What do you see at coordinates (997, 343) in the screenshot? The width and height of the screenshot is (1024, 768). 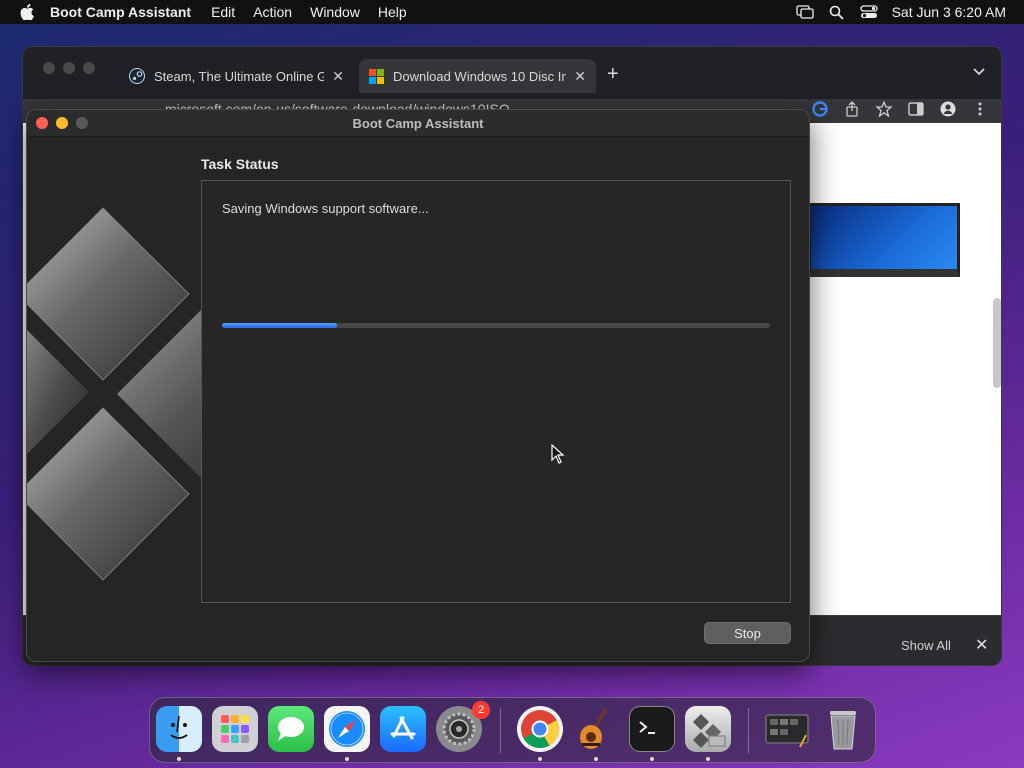 I see `page-scrollbar` at bounding box center [997, 343].